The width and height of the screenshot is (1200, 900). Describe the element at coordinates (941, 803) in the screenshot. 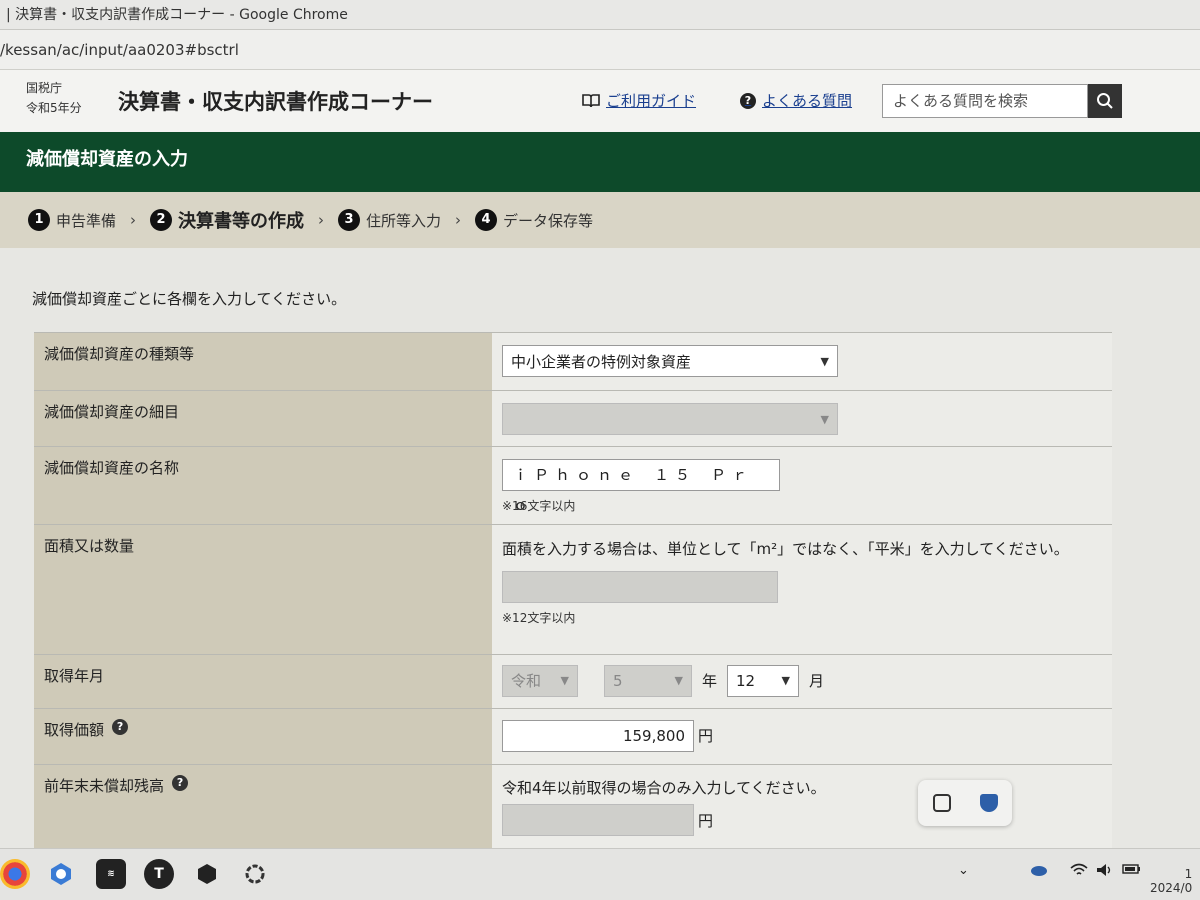

I see `extension-icon` at that location.